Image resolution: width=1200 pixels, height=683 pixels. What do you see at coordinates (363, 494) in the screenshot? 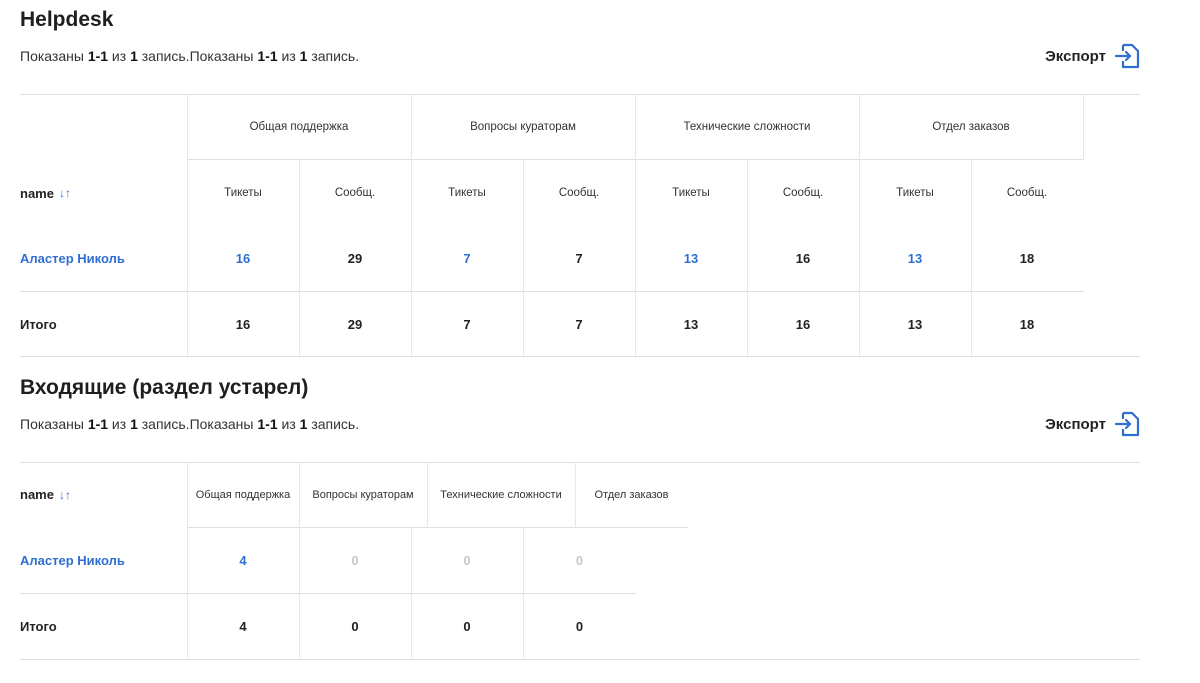
I see `incoming-col-curators: Вопросы кураторам` at bounding box center [363, 494].